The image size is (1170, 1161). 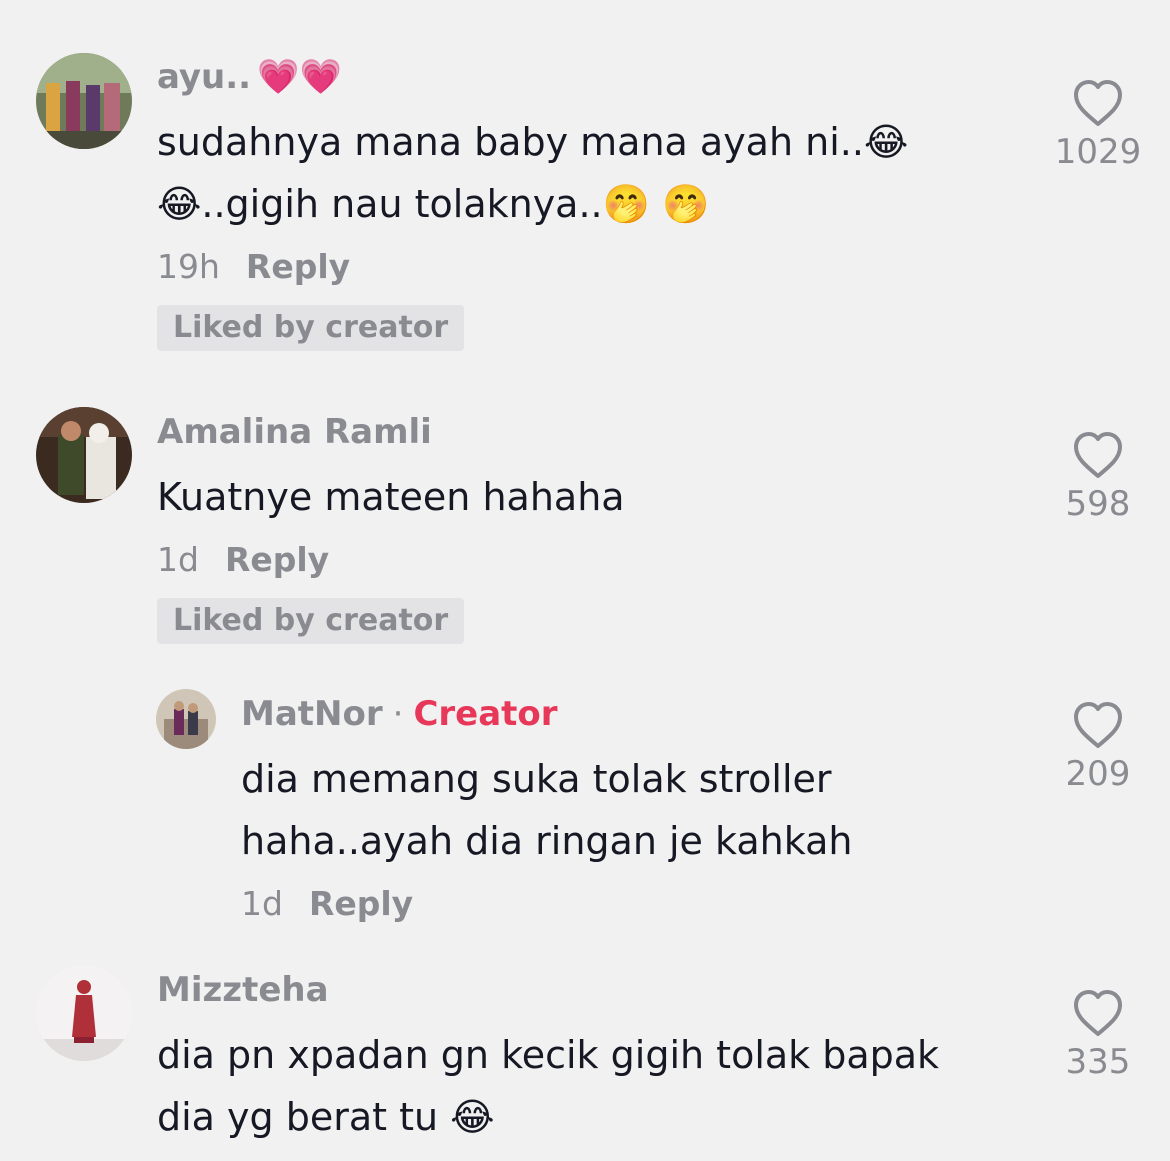 I want to click on creator-badge: Creator, so click(x=485, y=714).